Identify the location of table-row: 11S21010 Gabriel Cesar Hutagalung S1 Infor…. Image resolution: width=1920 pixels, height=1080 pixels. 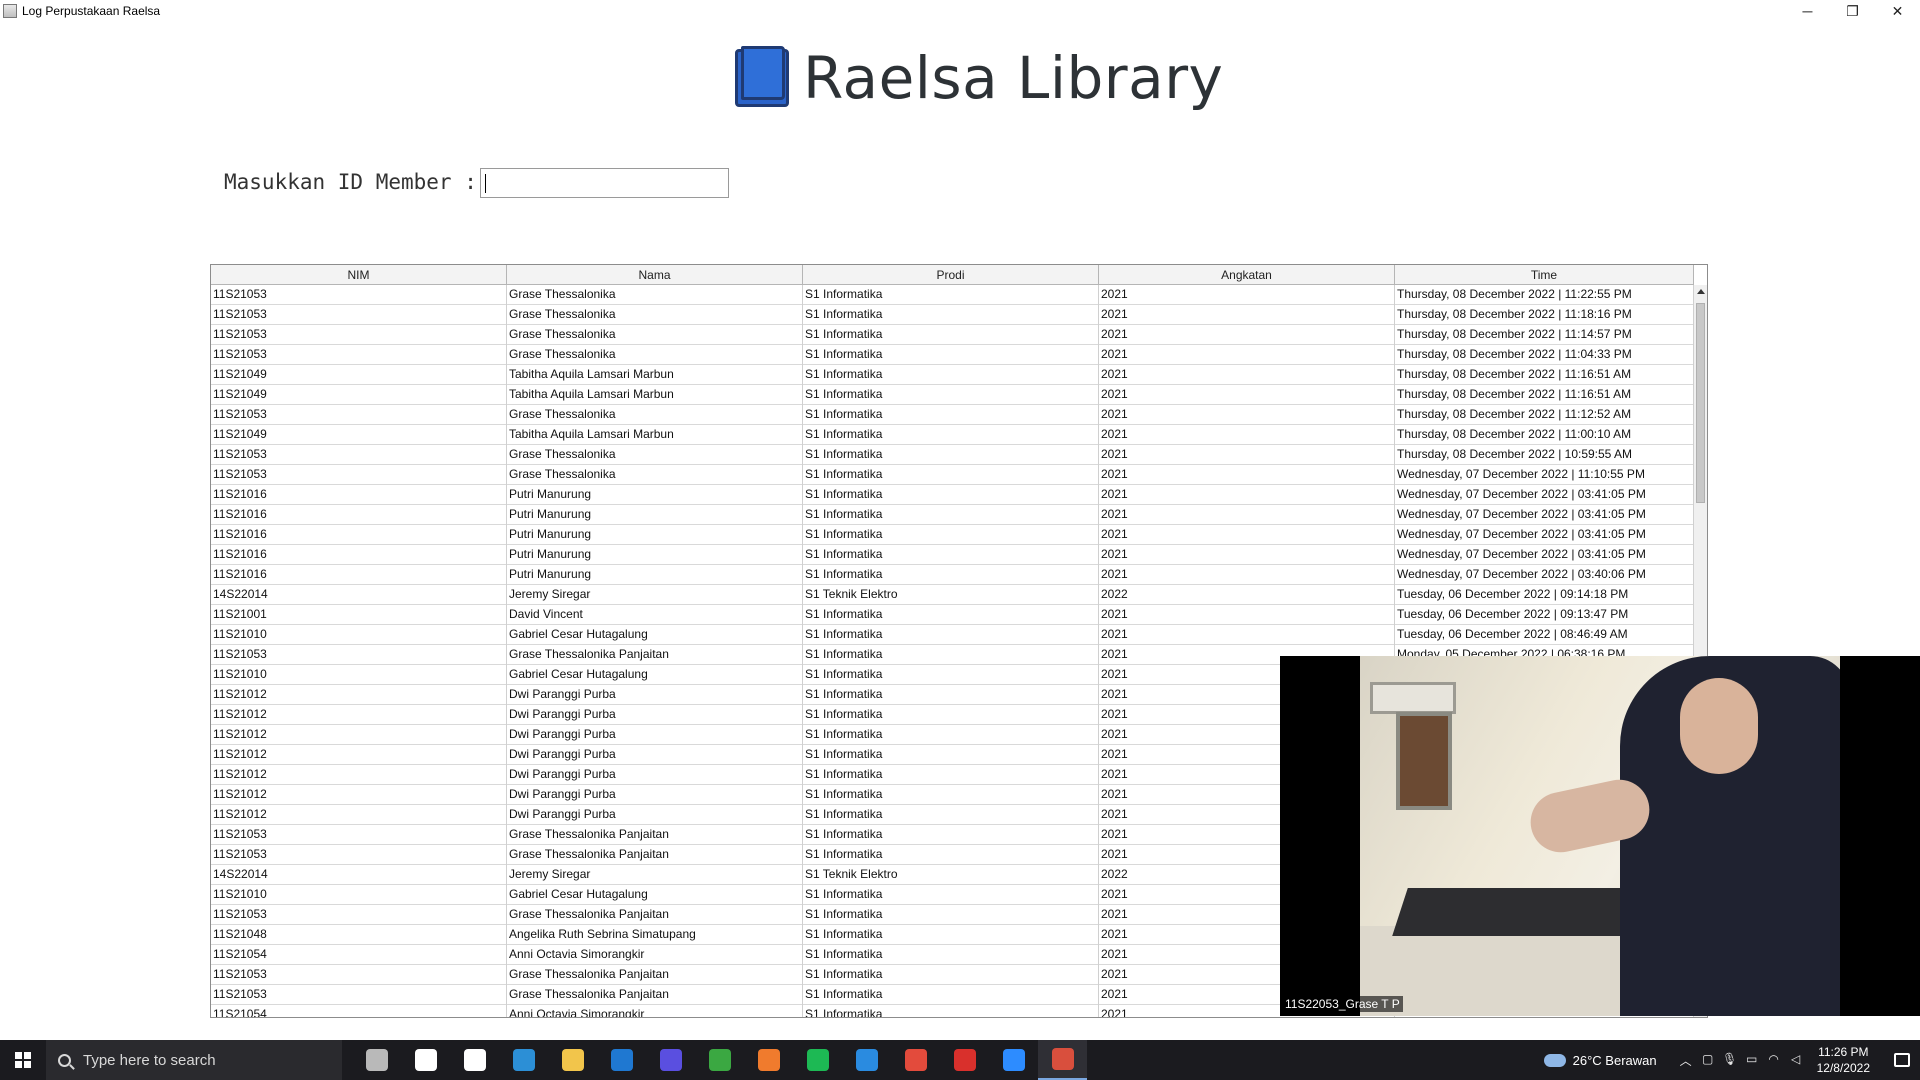
(952, 635).